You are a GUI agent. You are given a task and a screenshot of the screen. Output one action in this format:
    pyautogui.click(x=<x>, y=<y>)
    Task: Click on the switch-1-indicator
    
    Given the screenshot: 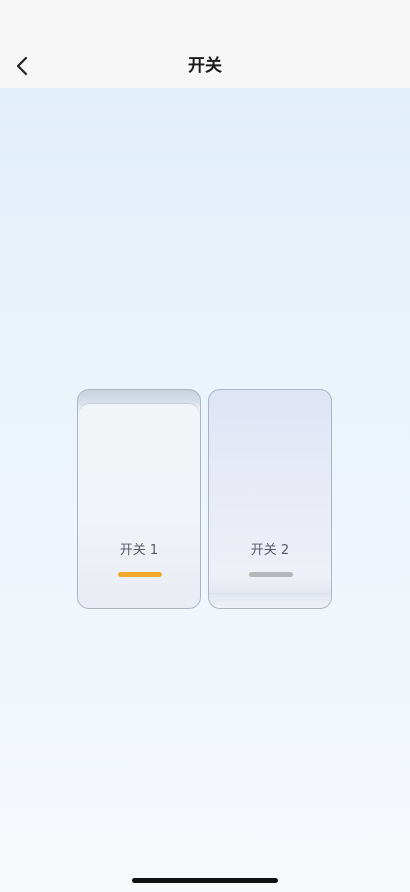 What is the action you would take?
    pyautogui.click(x=140, y=574)
    